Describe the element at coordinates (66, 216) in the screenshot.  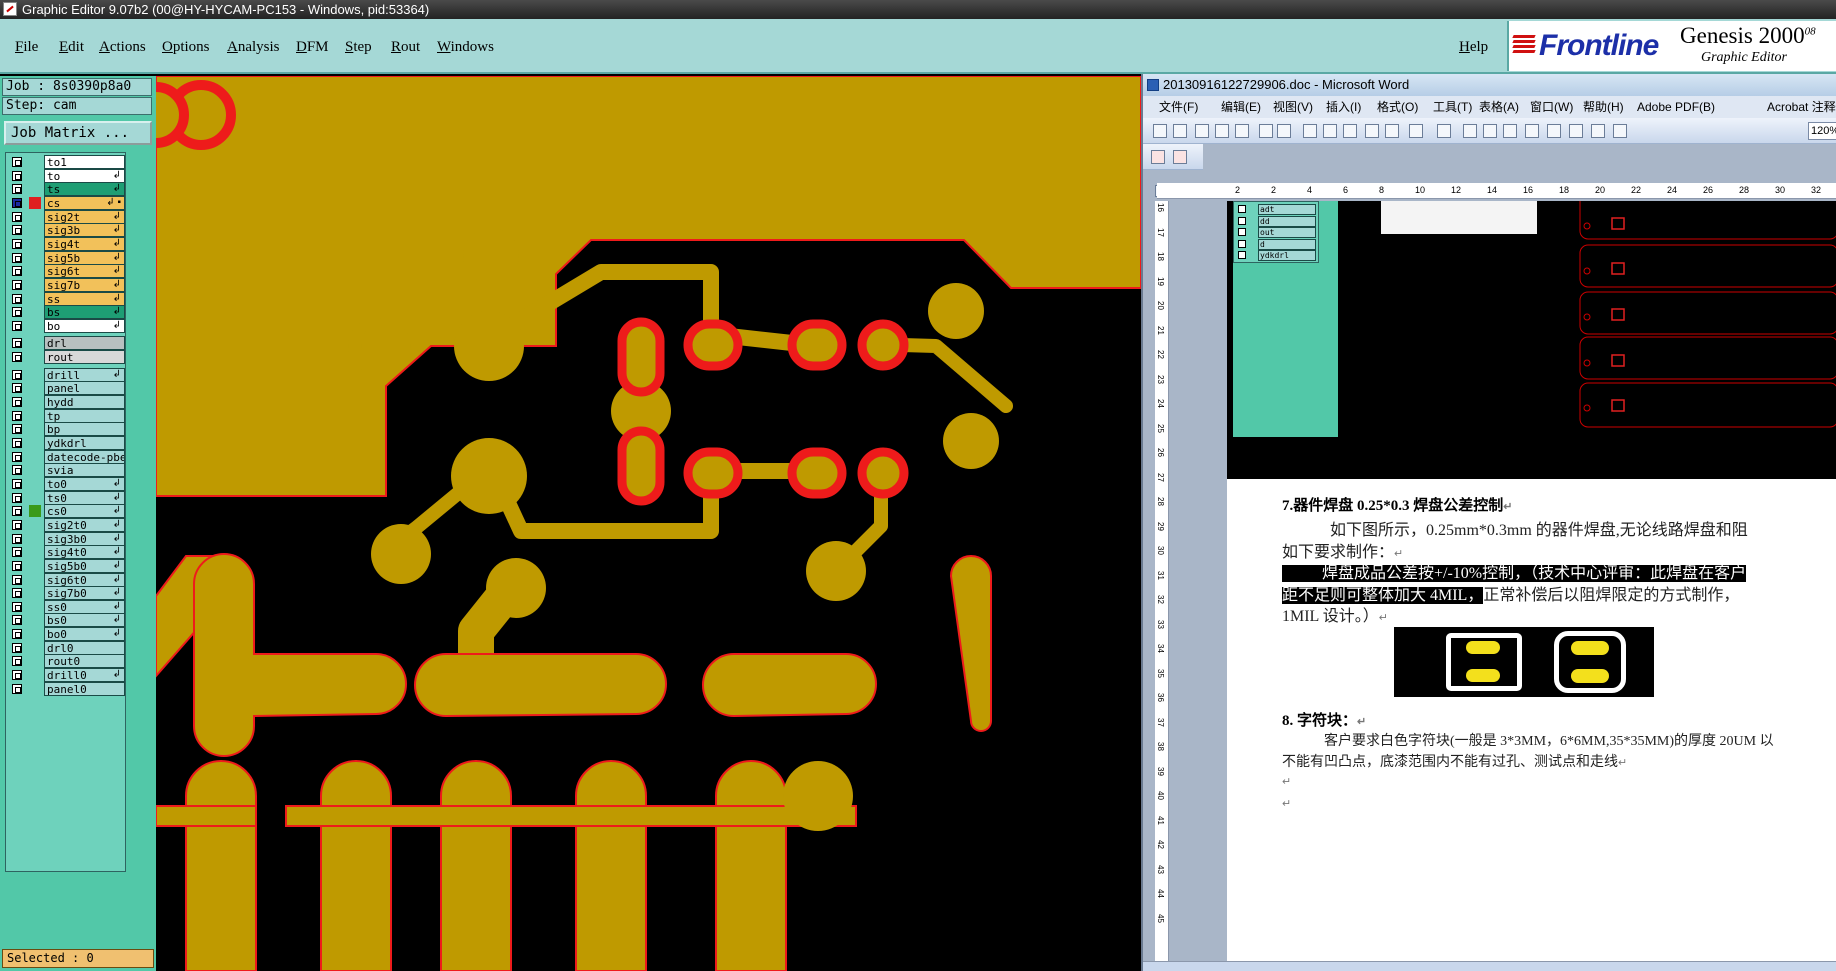
I see `layer-row-sig2t: sig2t ↲` at that location.